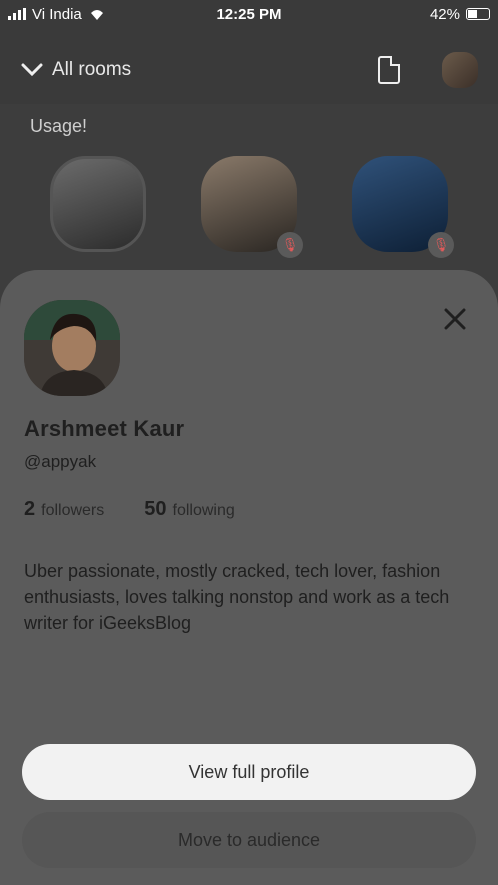  Describe the element at coordinates (460, 70) in the screenshot. I see `avatar` at that location.